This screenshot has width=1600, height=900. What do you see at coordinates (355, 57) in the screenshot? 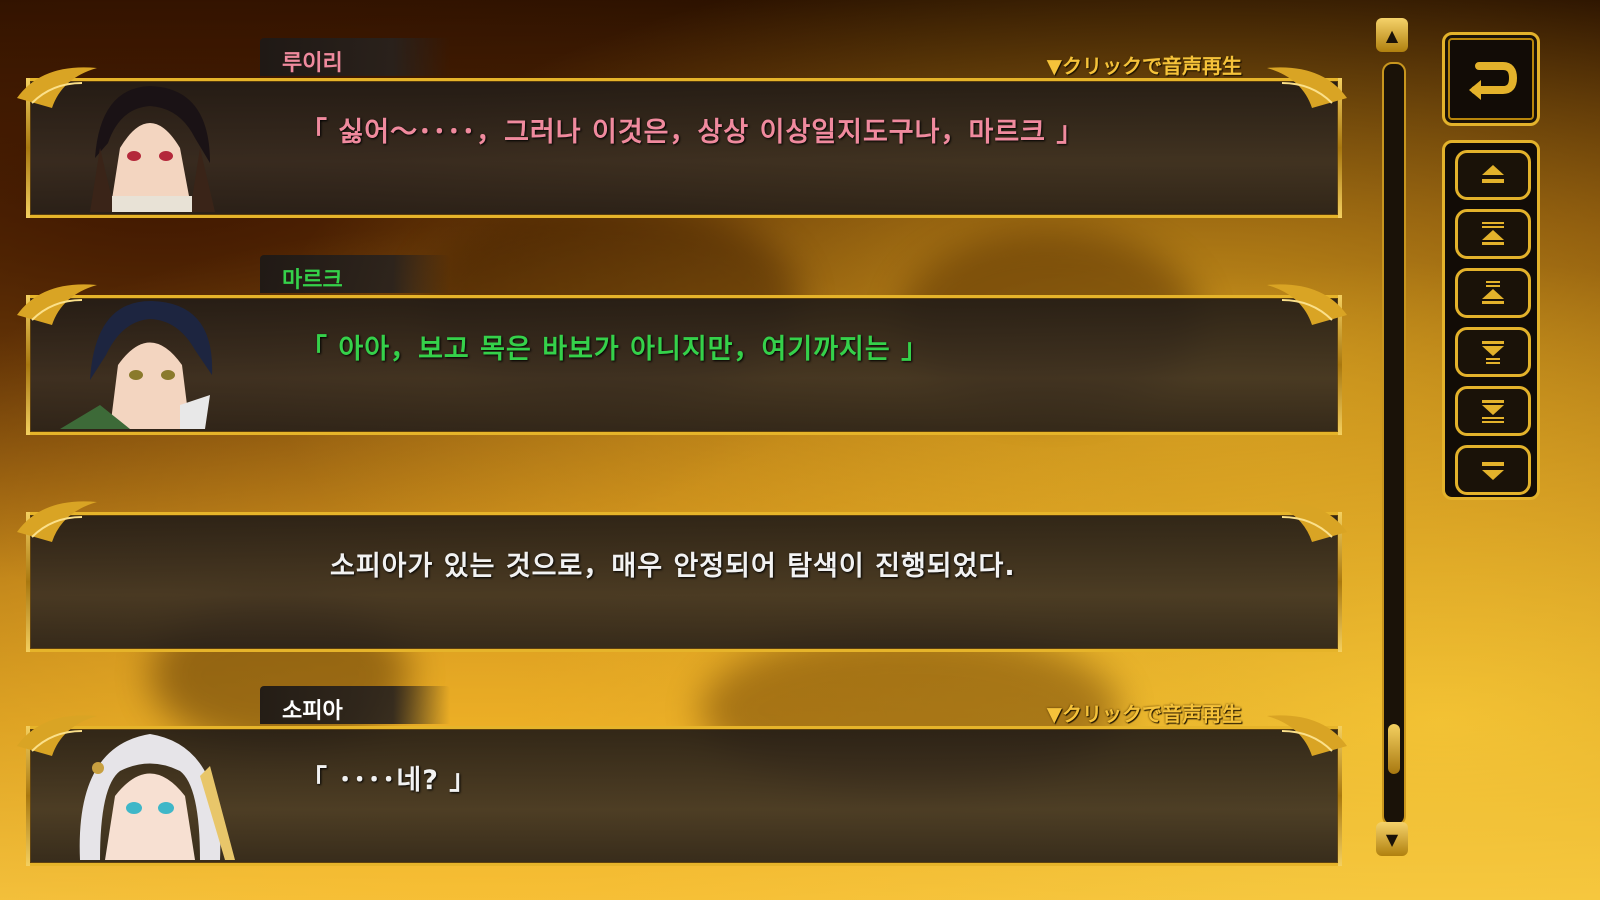
I see `speaker-nameplate: 루이리` at bounding box center [355, 57].